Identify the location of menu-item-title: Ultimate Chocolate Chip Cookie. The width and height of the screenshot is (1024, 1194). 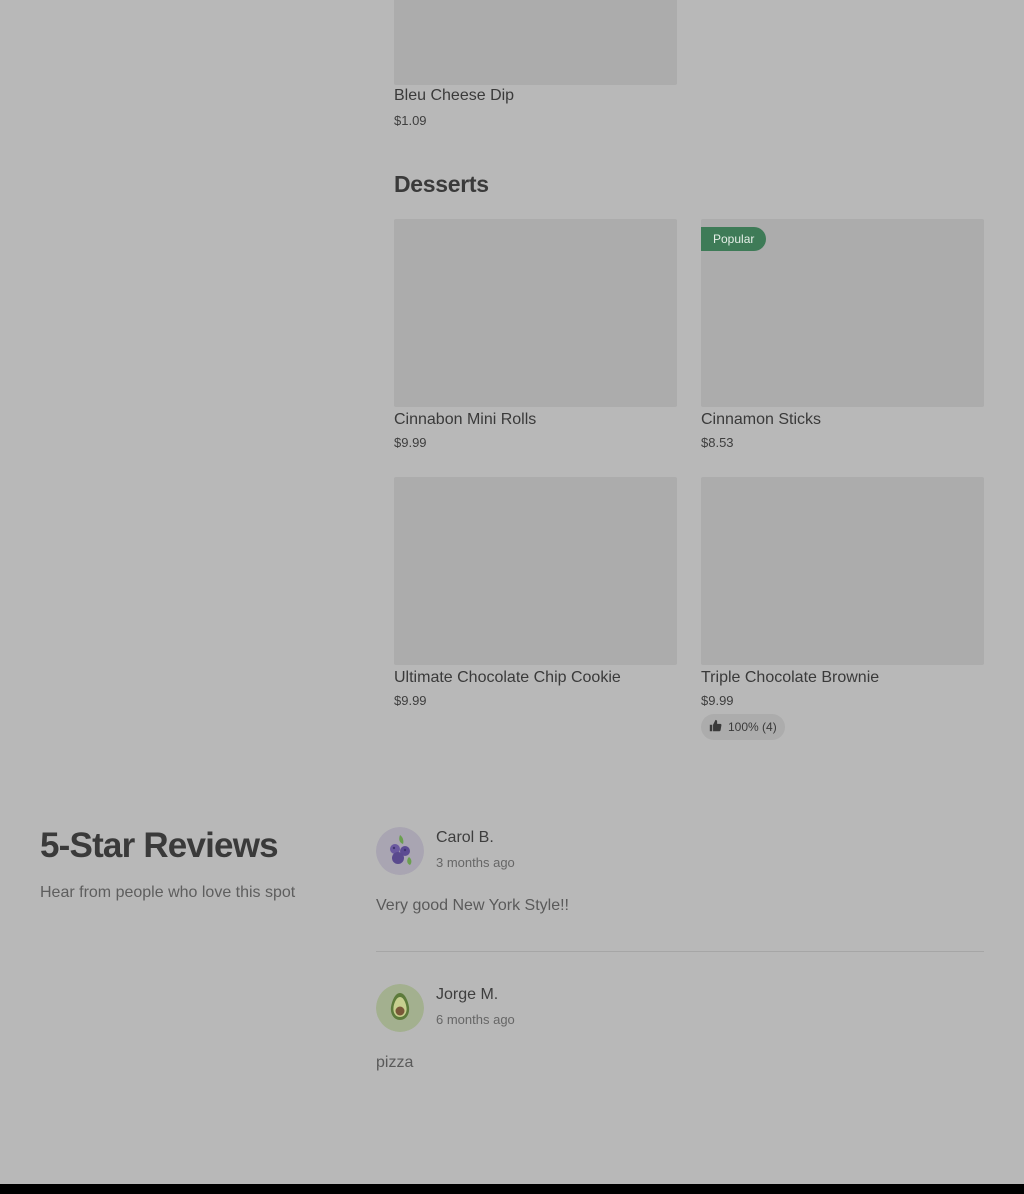
(507, 677).